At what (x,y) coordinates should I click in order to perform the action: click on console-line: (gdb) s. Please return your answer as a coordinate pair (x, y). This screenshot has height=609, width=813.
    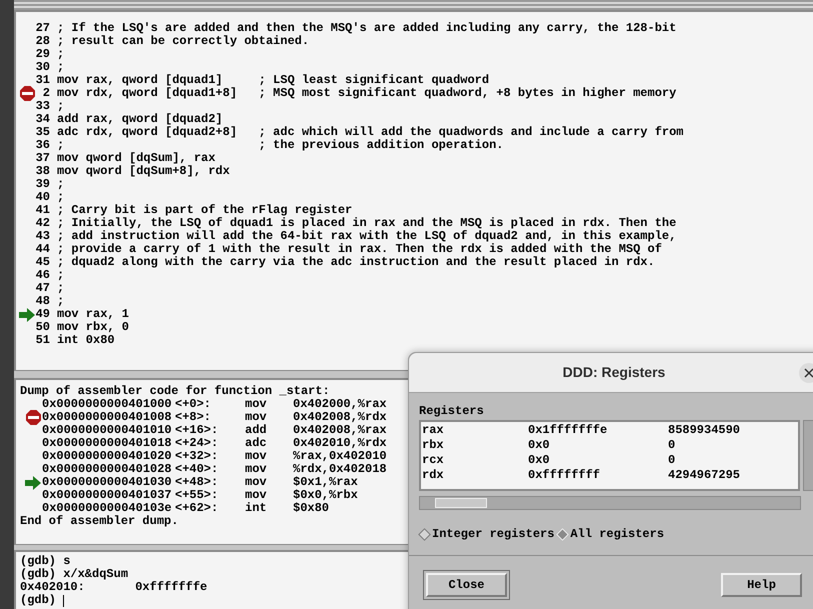
    Looking at the image, I should click on (45, 561).